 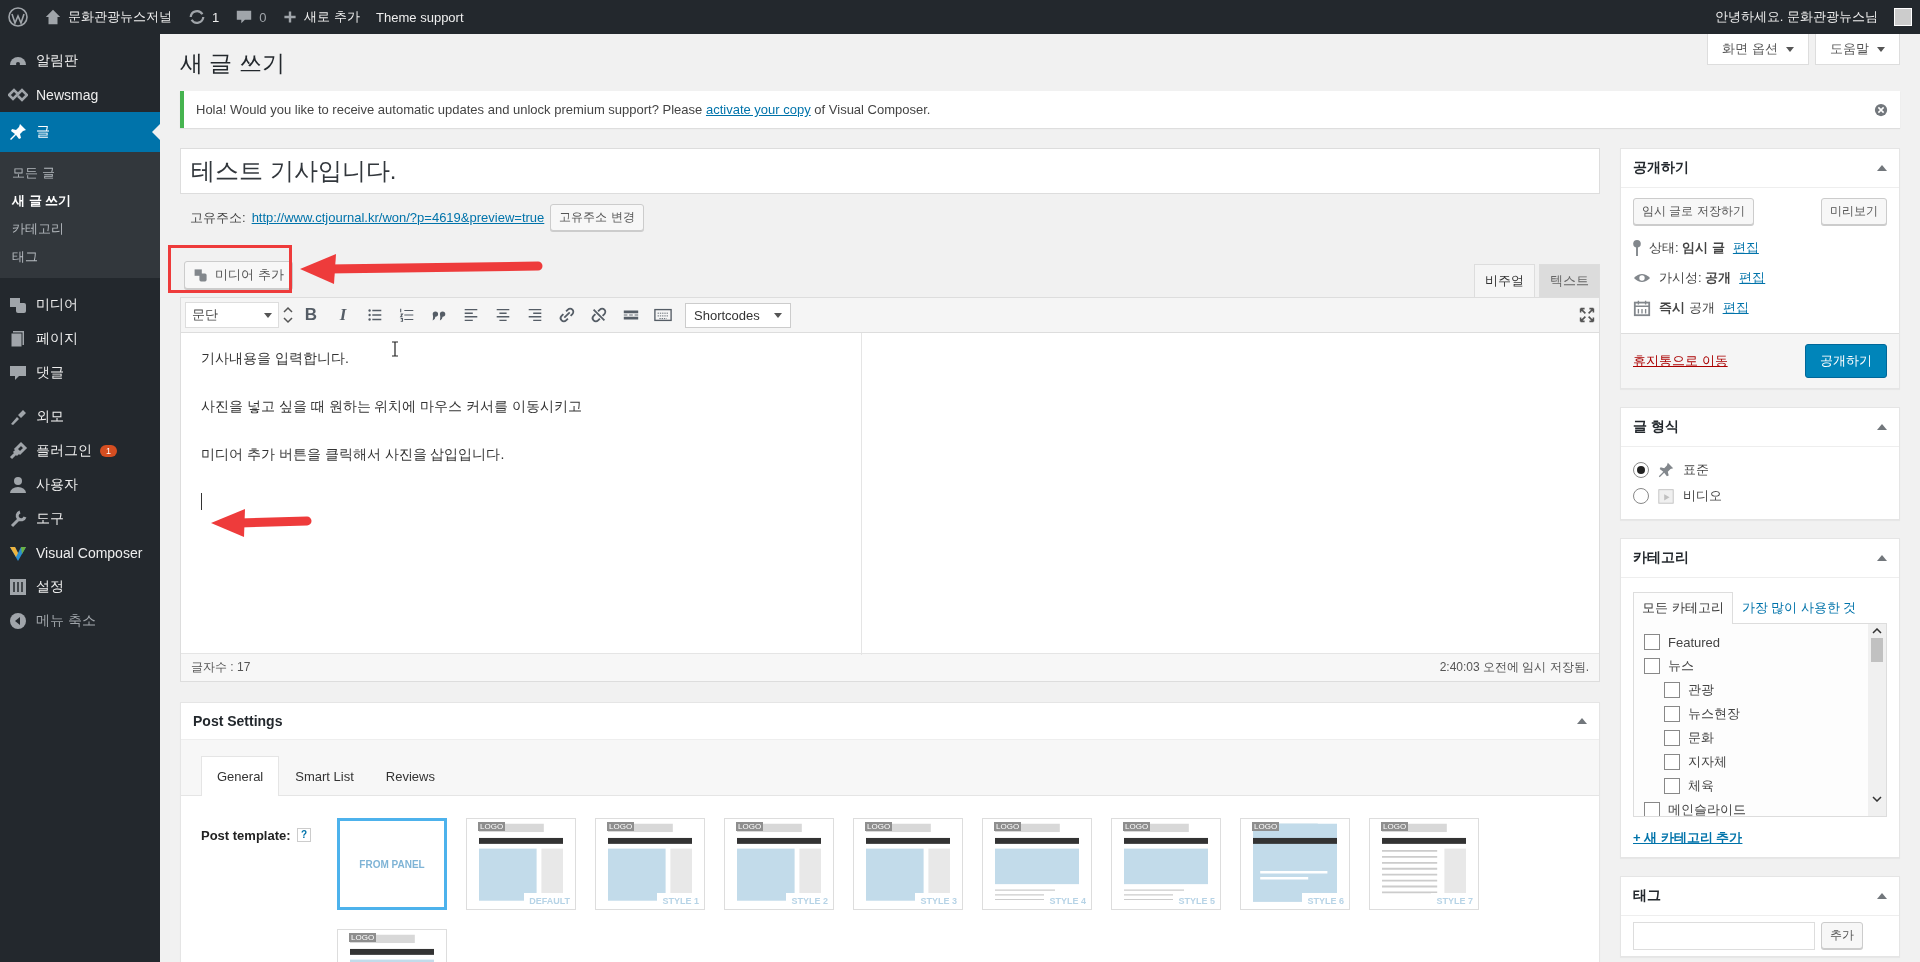 What do you see at coordinates (1693, 211) in the screenshot?
I see `save-draft-button: 임시 글로 저장하기` at bounding box center [1693, 211].